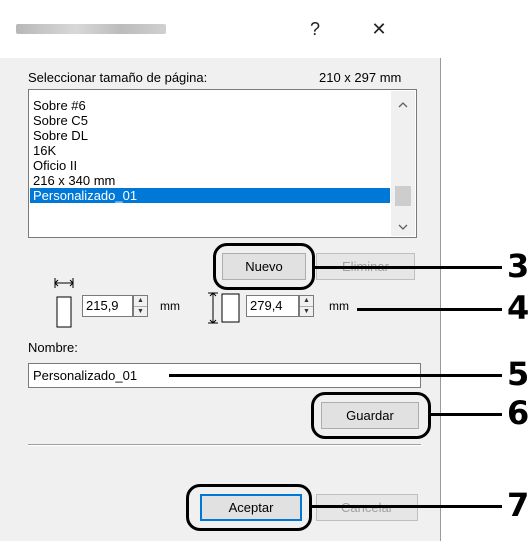  Describe the element at coordinates (518, 505) in the screenshot. I see `callout-number-7: 7` at that location.